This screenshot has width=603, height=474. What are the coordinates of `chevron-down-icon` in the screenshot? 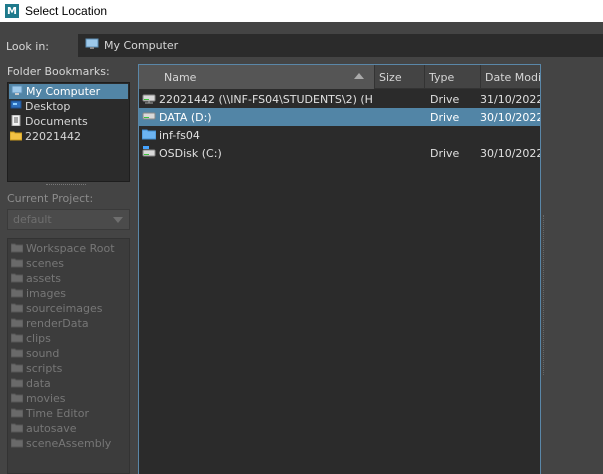 It's located at (118, 220).